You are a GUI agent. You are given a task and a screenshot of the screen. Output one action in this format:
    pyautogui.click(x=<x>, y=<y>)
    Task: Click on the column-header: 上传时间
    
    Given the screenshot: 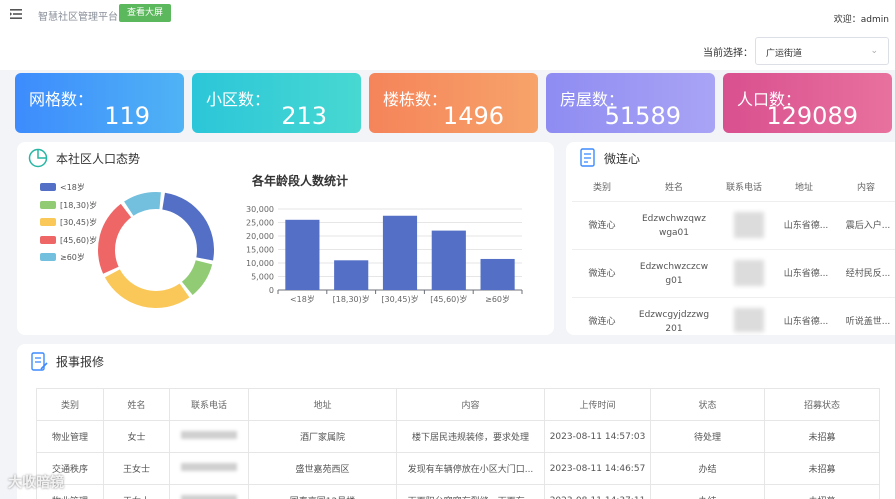 What is the action you would take?
    pyautogui.click(x=597, y=404)
    